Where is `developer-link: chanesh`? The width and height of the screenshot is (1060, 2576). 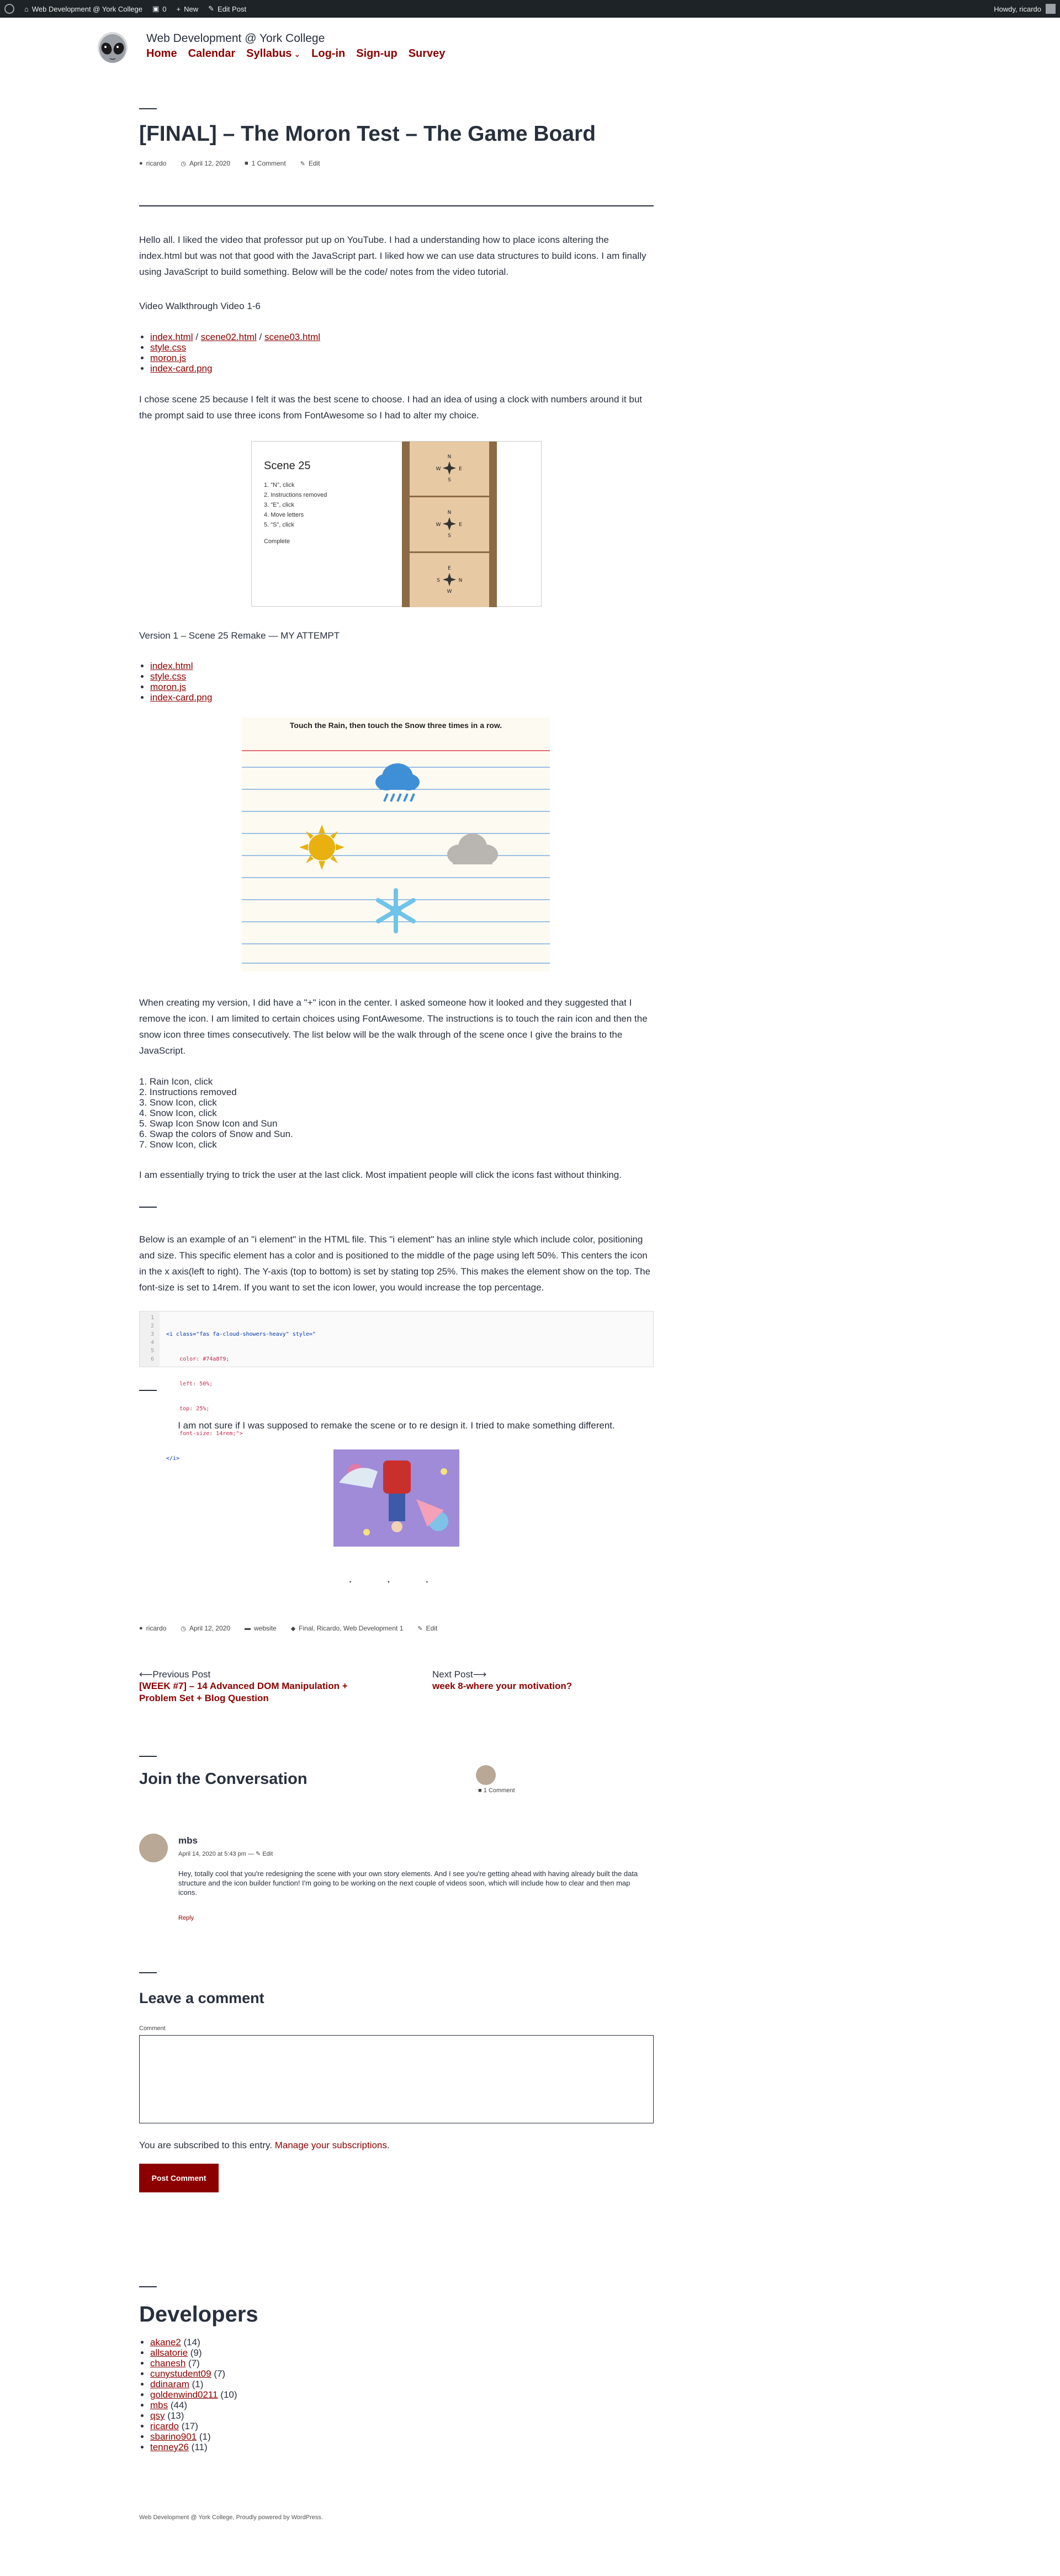 developer-link: chanesh is located at coordinates (168, 2363).